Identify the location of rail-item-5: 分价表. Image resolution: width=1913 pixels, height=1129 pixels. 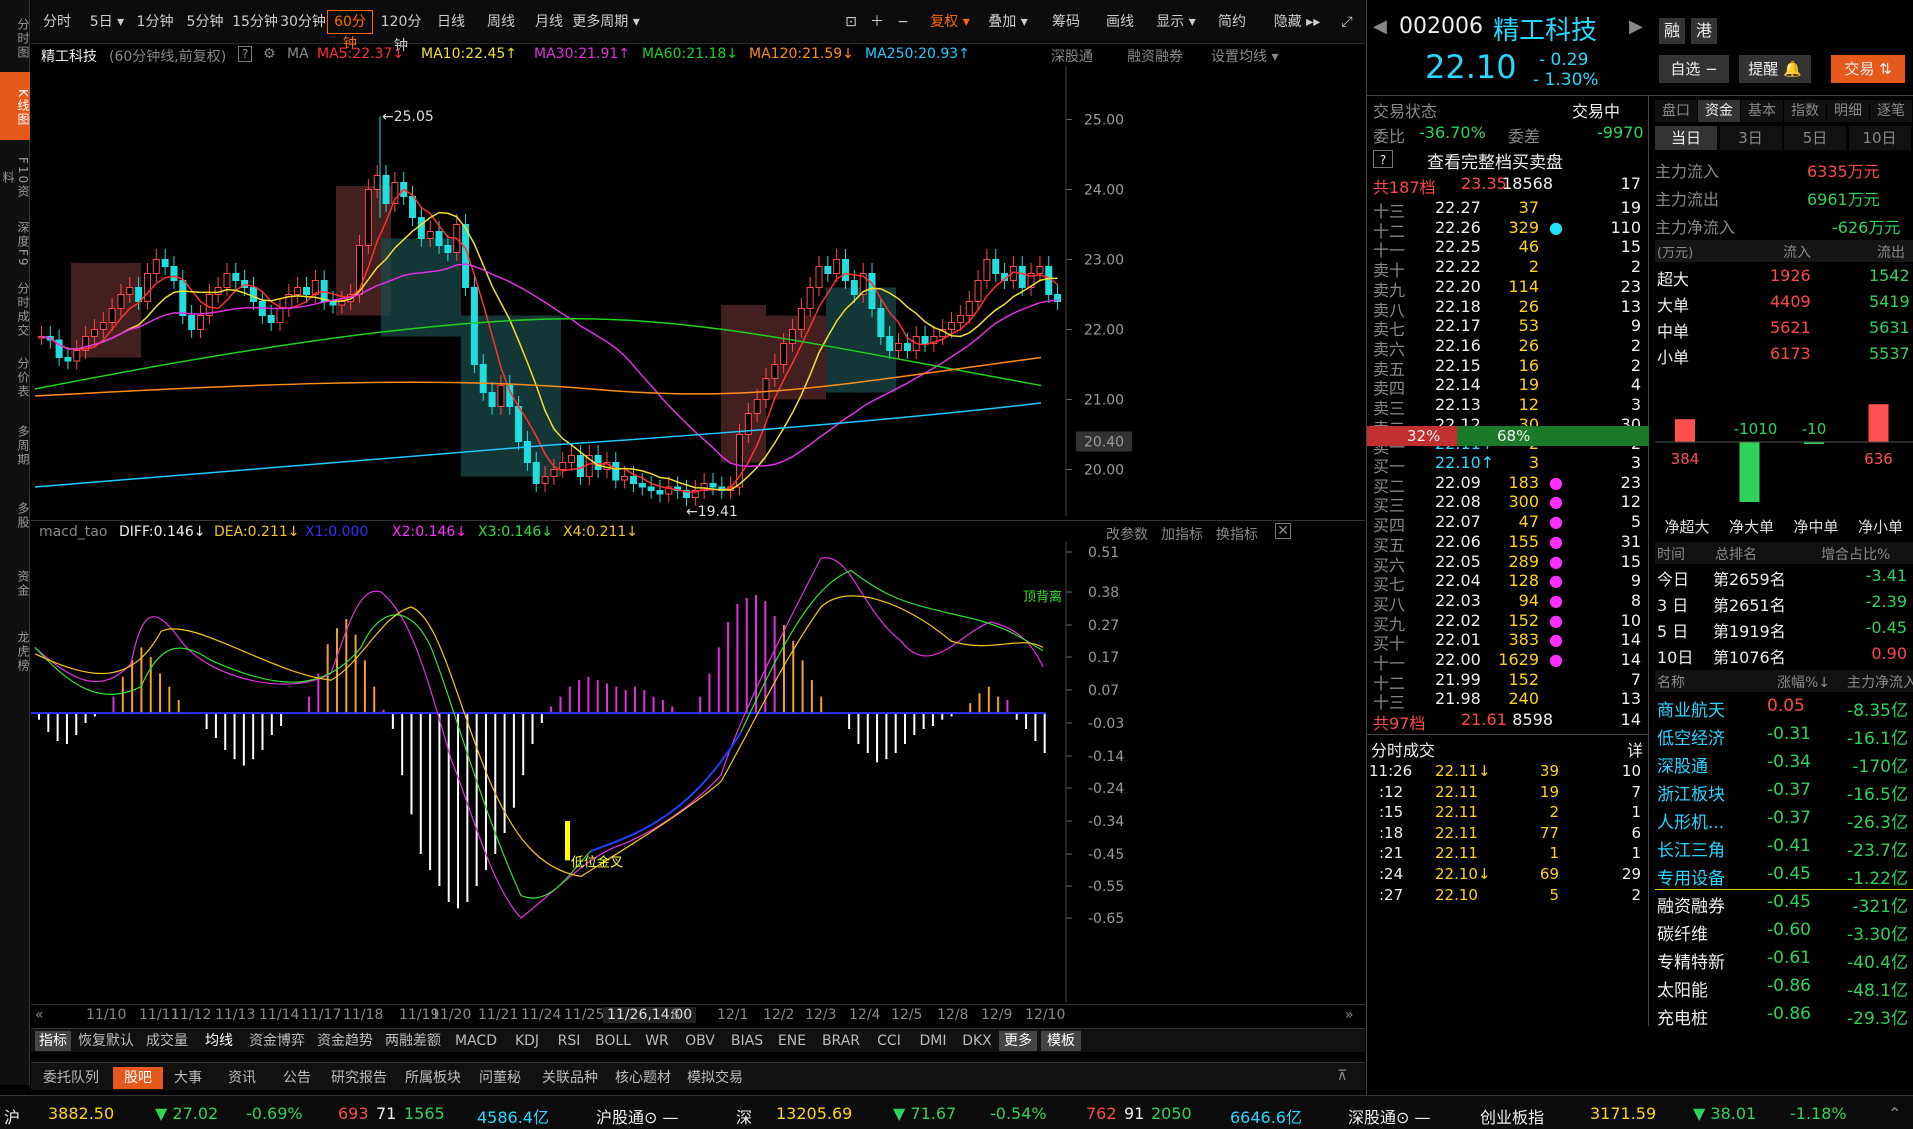
(15, 376).